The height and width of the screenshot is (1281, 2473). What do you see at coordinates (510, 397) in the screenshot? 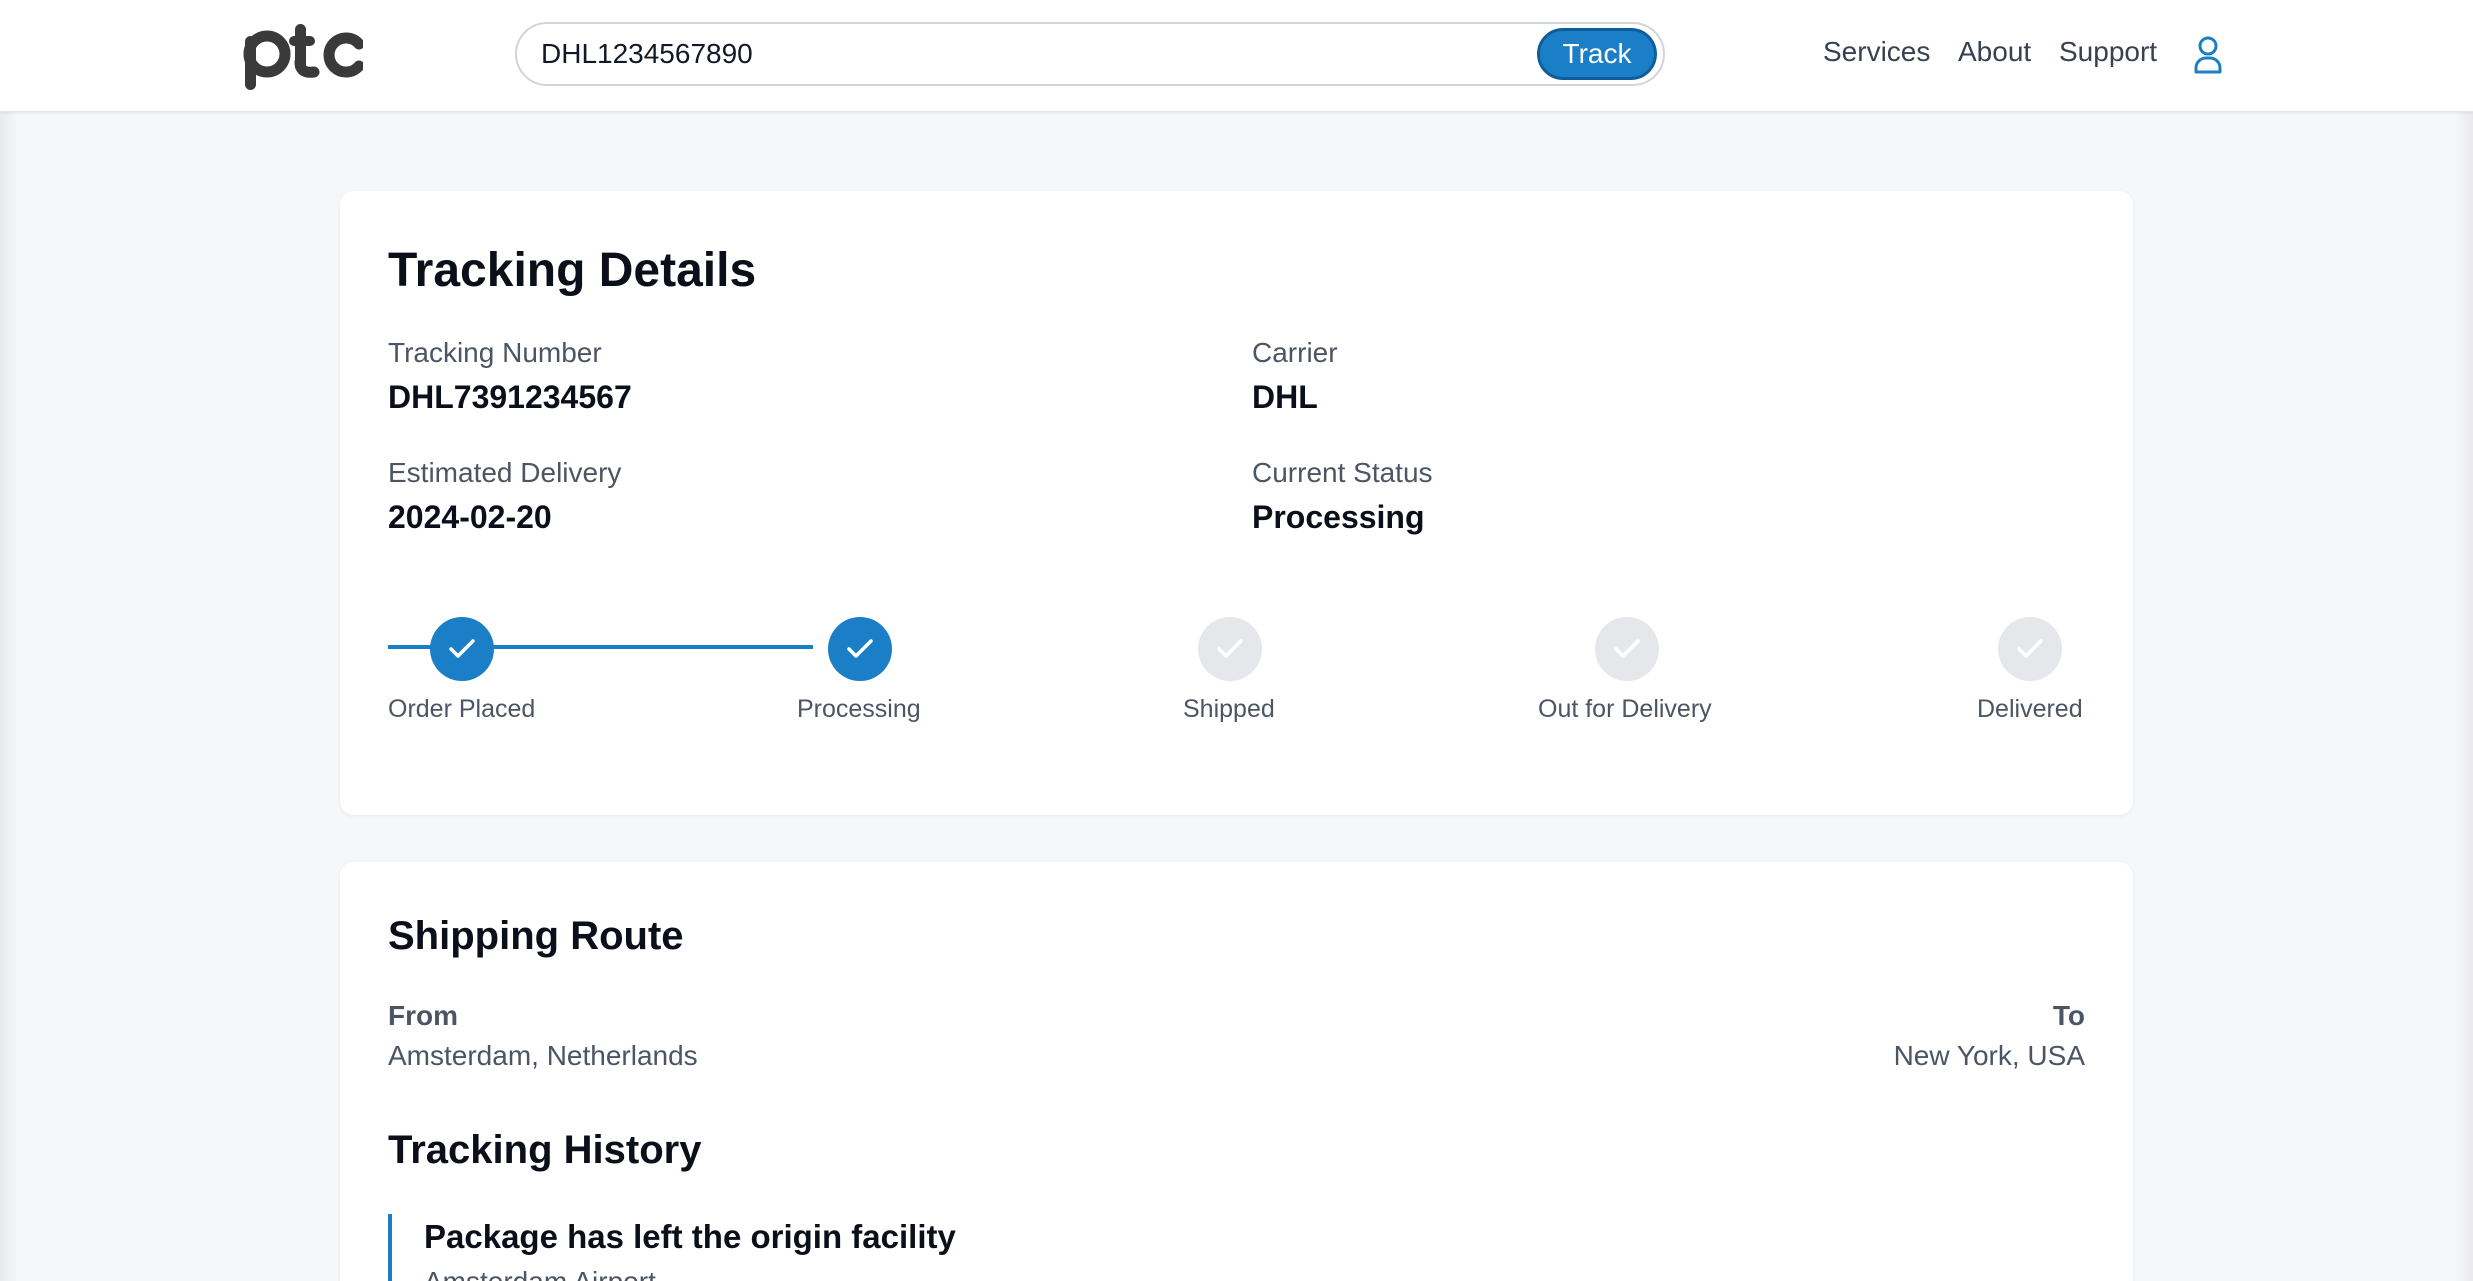
I see `tracking-number-value: DHL7391234567` at bounding box center [510, 397].